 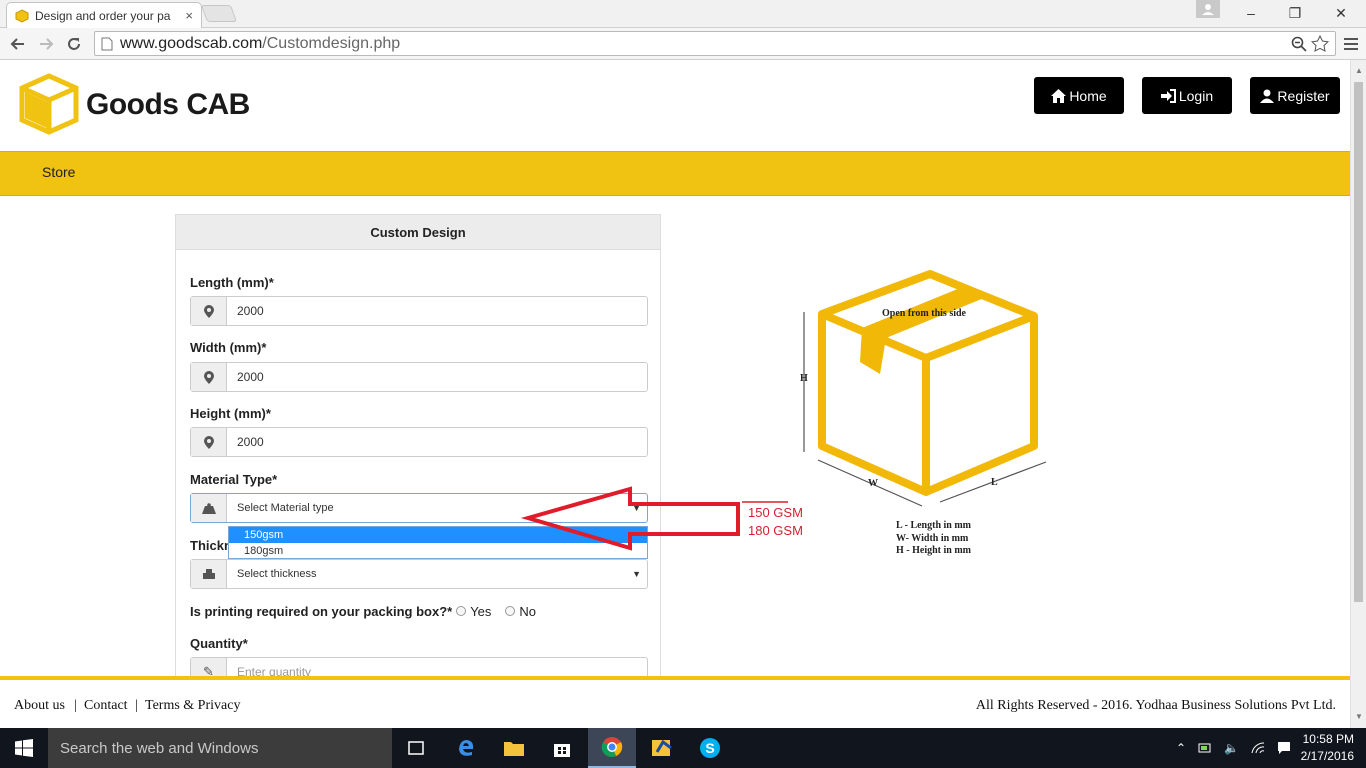 I want to click on thickness-field: Select thickness ▼, so click(x=419, y=574).